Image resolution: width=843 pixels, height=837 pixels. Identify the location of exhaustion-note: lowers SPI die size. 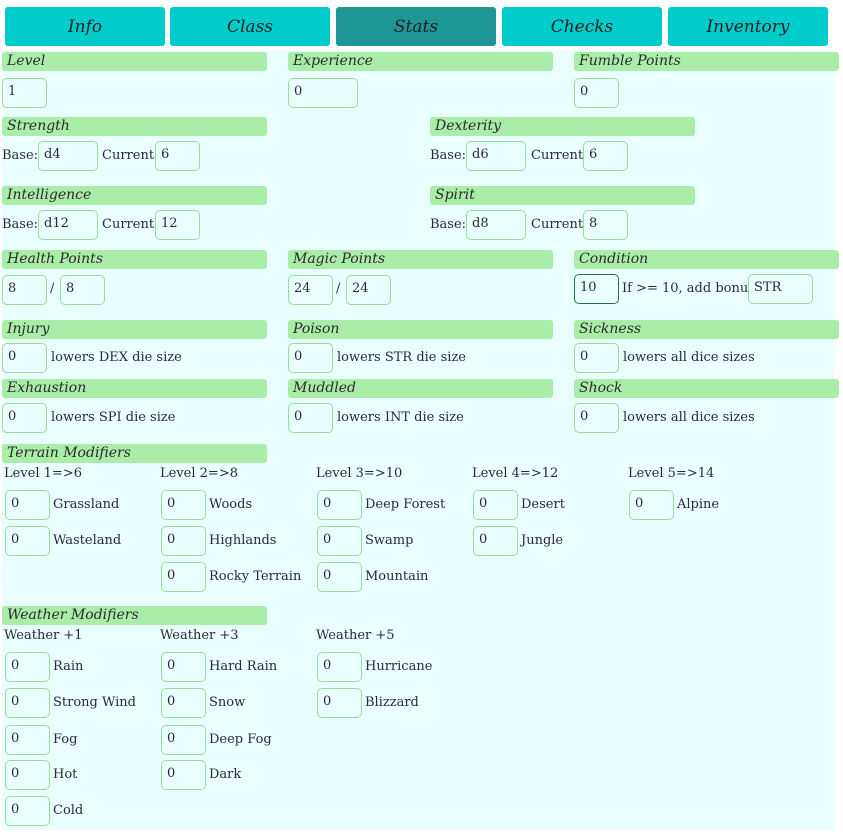
(113, 417).